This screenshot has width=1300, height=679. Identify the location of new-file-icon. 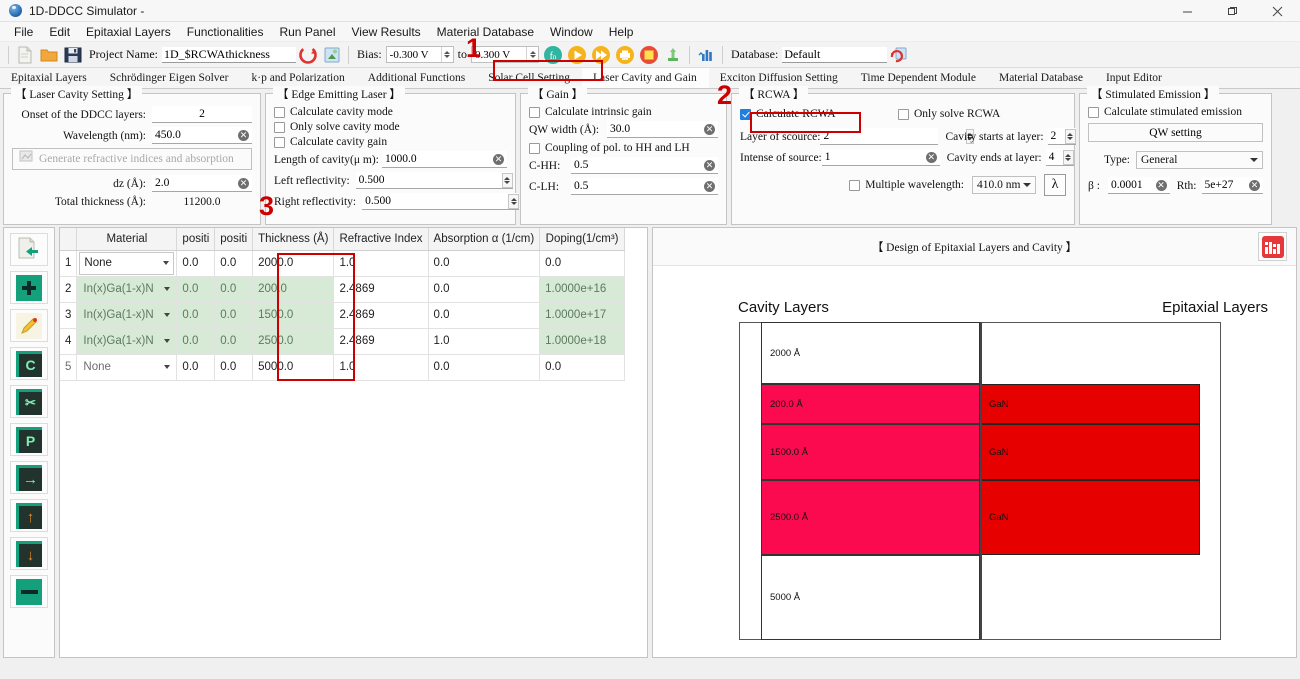
(25, 55).